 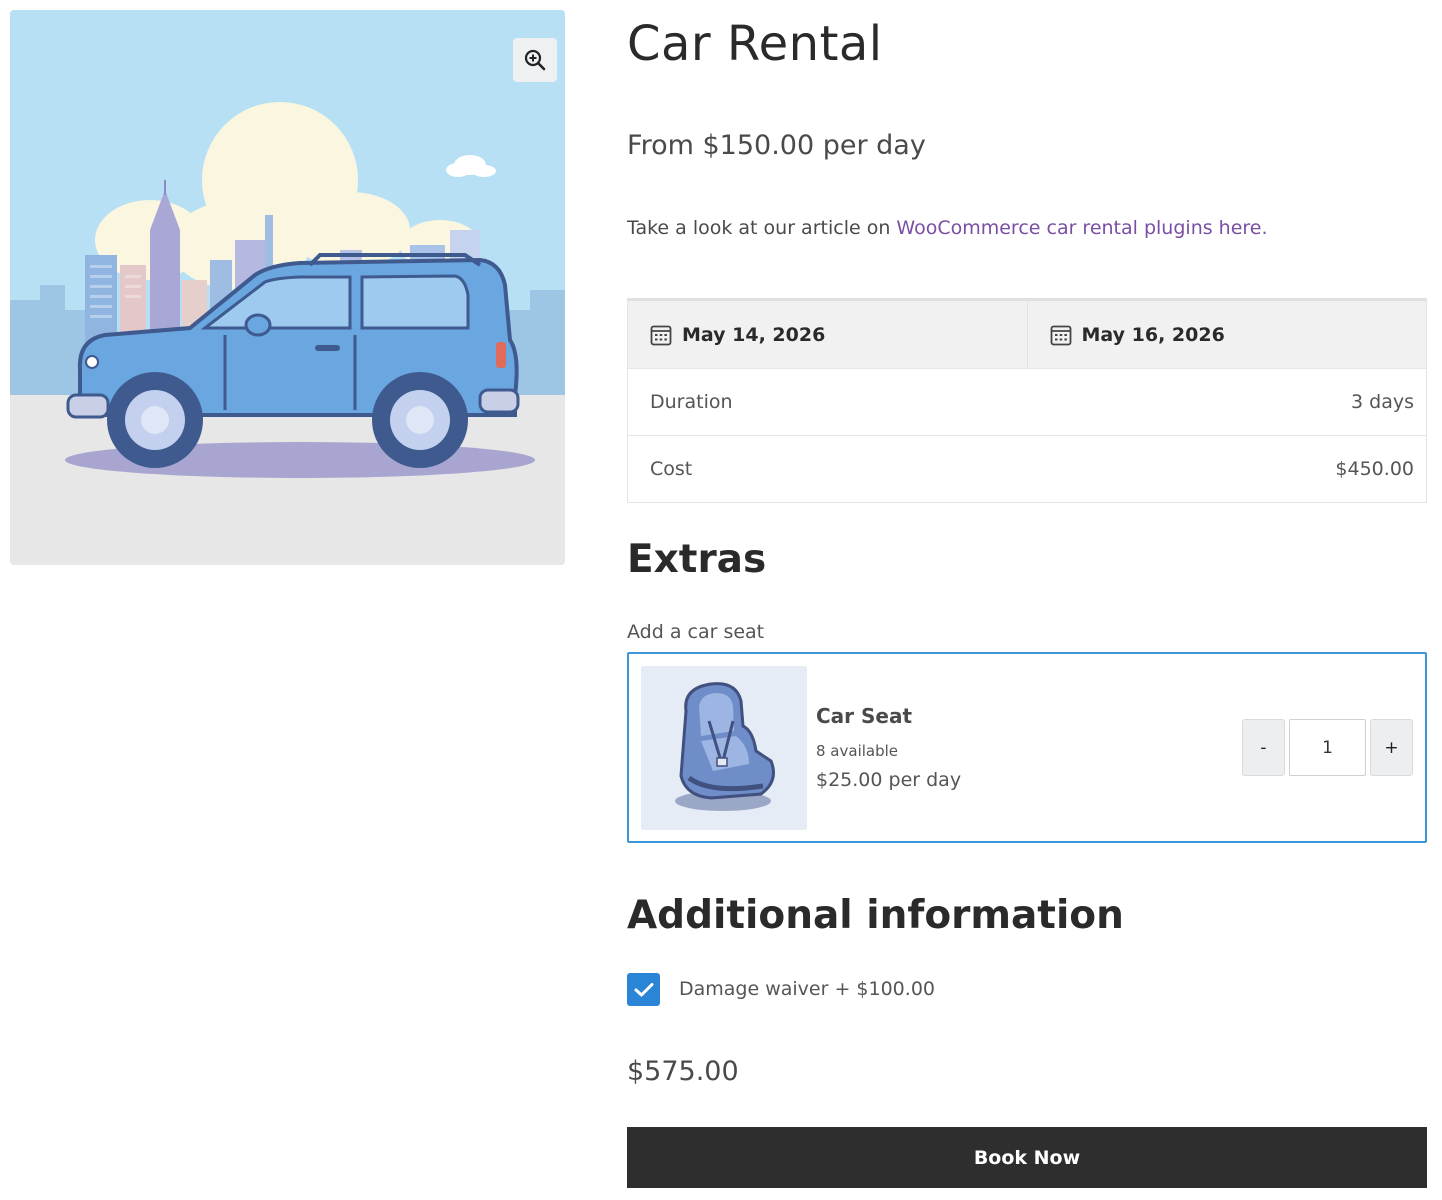 I want to click on extra-price: $25.00 per day, so click(x=889, y=780).